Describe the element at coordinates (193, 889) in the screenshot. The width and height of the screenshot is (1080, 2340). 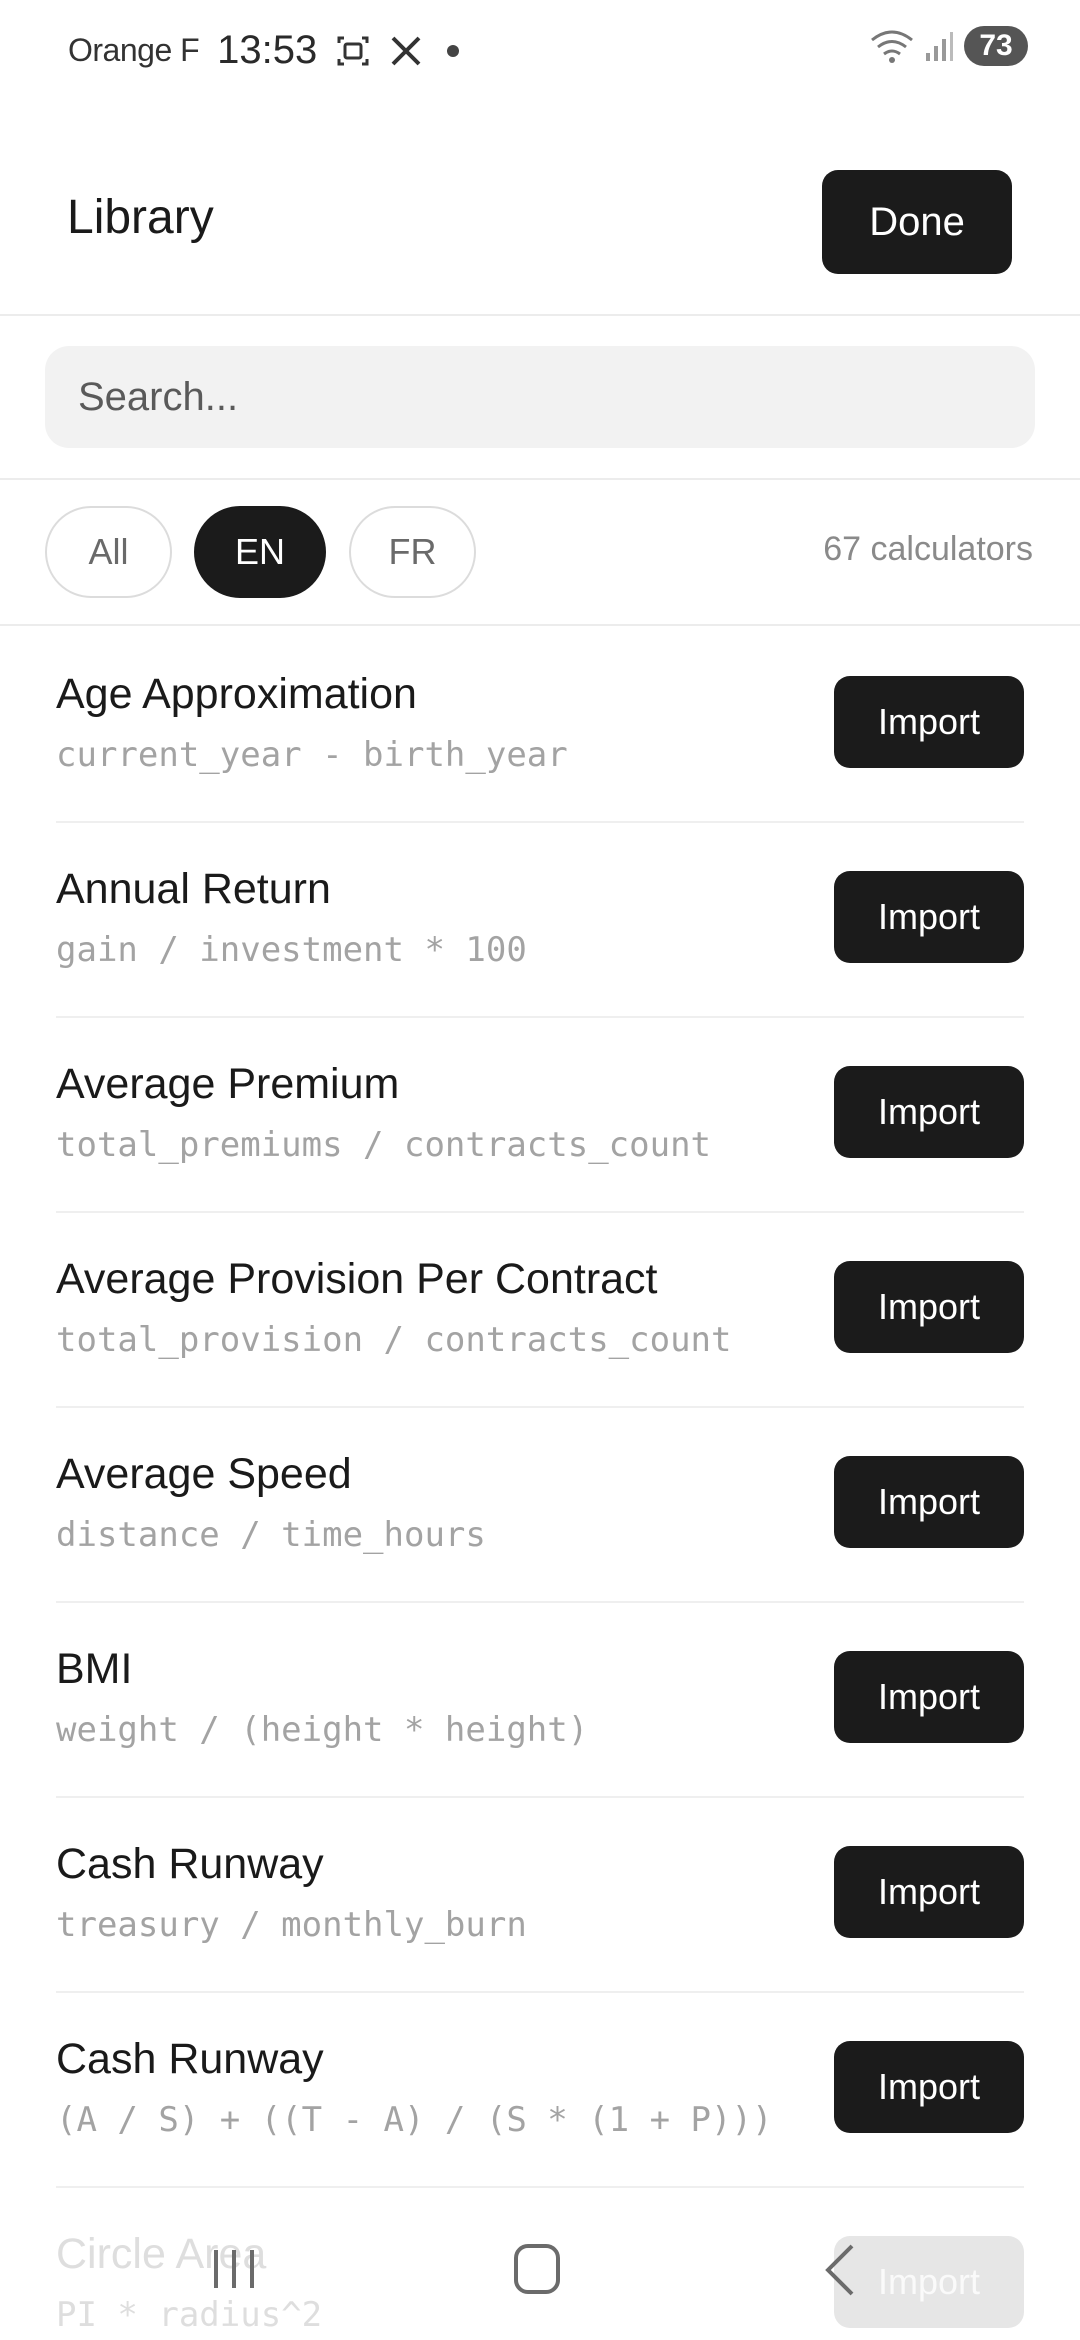
I see `calculator-name: Annual Return` at that location.